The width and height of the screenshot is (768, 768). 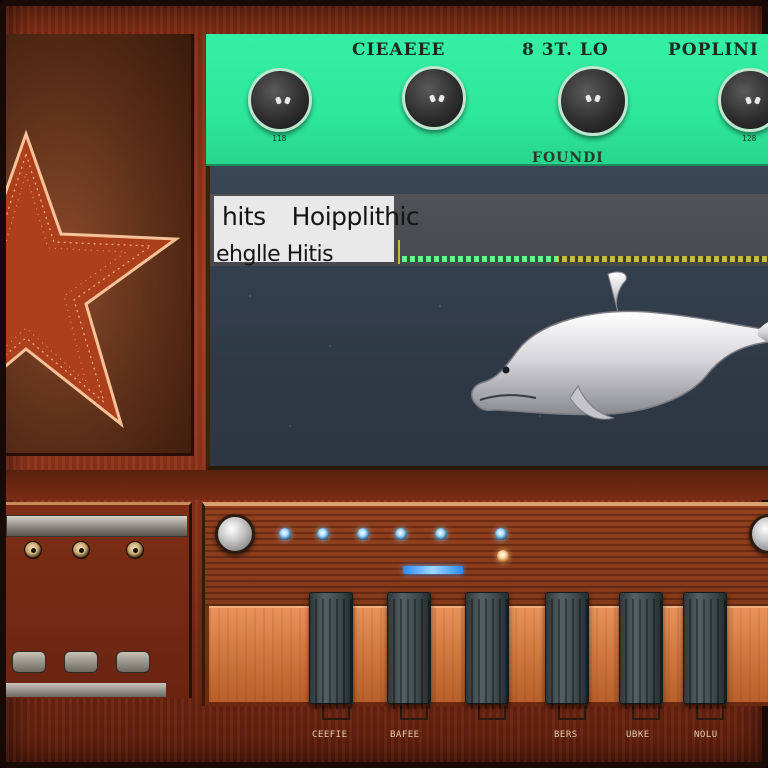 What do you see at coordinates (235, 534) in the screenshot?
I see `volume-knob-left` at bounding box center [235, 534].